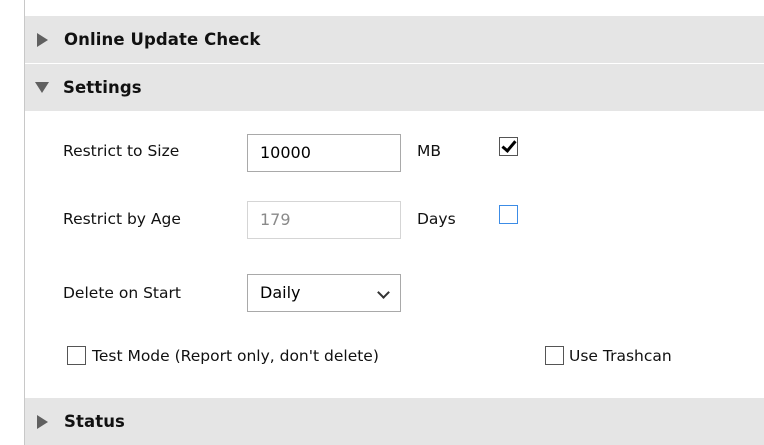 The width and height of the screenshot is (764, 445). I want to click on delete-on-start-label: Delete on Start, so click(122, 293).